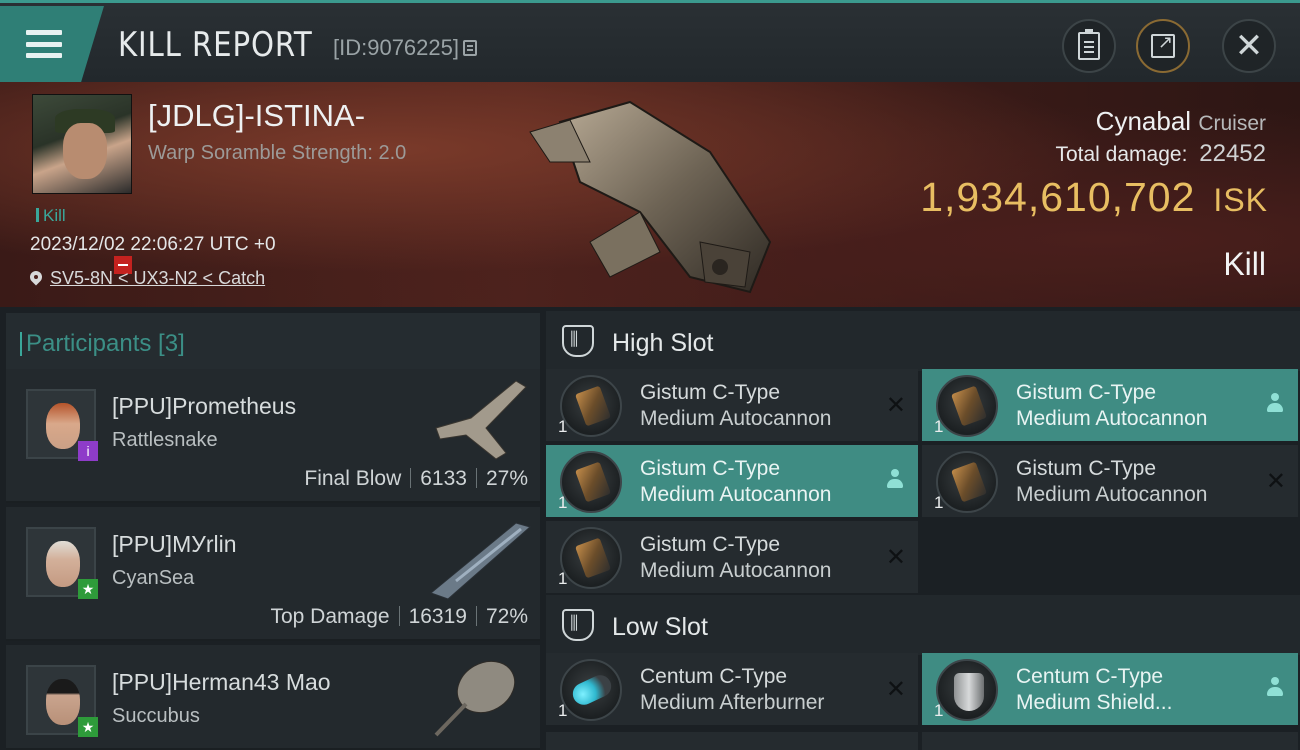 This screenshot has height=750, width=1300. I want to click on ship-class: Cruiser, so click(1232, 123).